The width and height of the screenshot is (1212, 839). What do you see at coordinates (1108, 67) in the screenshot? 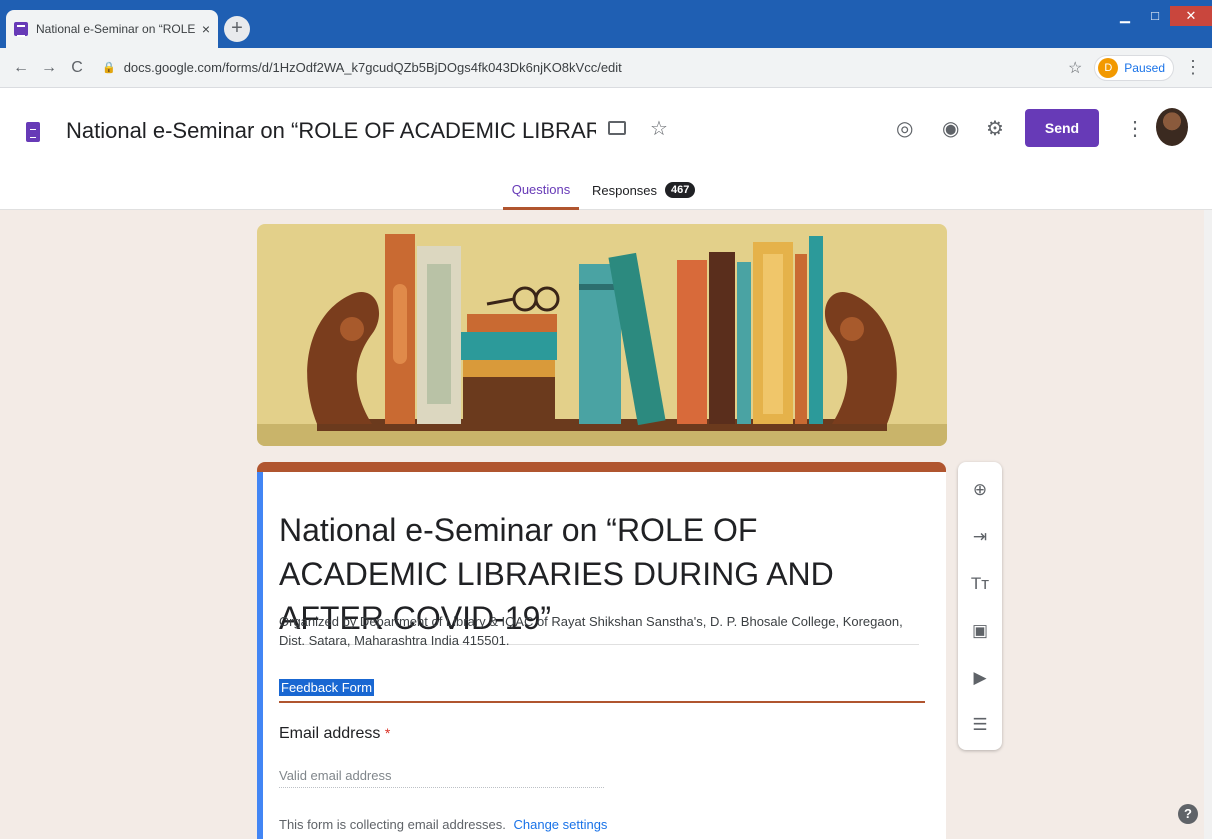
I see `profile-avatar: D` at bounding box center [1108, 67].